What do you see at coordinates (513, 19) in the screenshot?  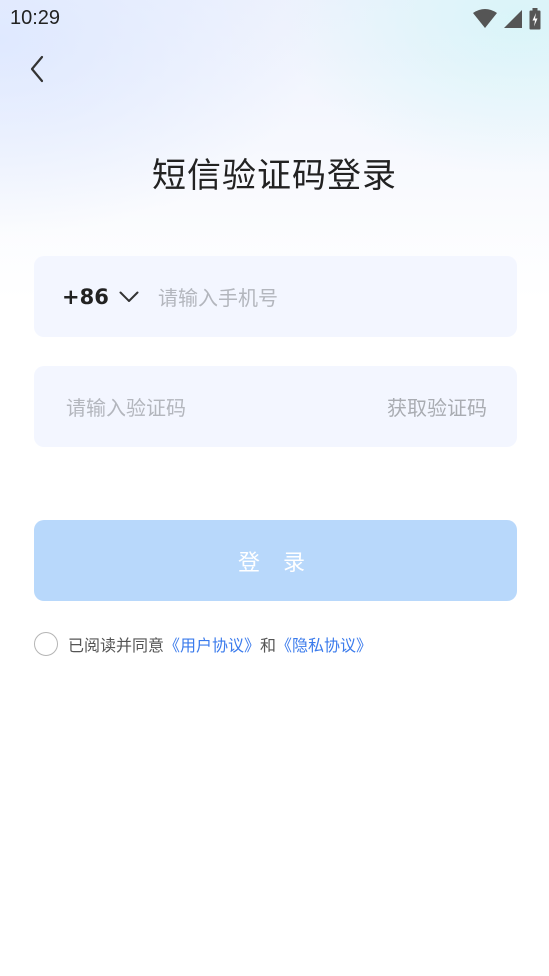 I see `signal-icon` at bounding box center [513, 19].